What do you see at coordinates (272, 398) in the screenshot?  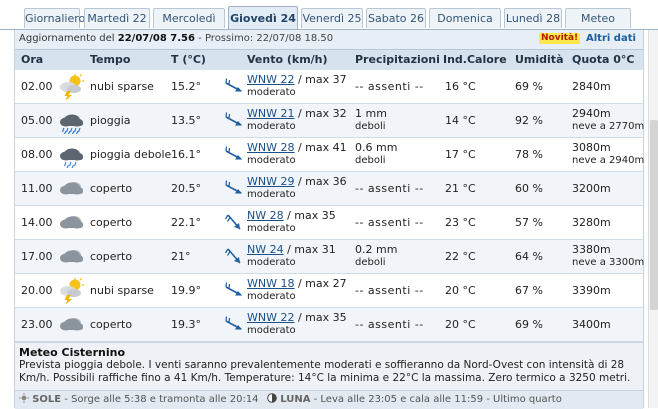 I see `moon-icon` at bounding box center [272, 398].